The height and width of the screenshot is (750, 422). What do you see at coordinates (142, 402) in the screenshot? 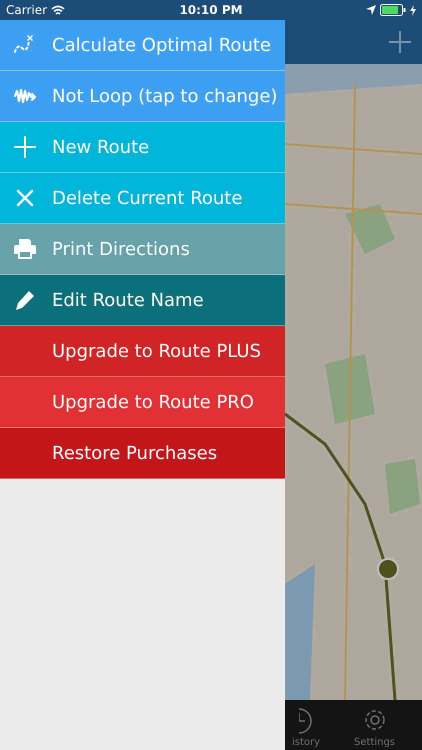
I see `menu-item: Upgrade to Route PRO` at bounding box center [142, 402].